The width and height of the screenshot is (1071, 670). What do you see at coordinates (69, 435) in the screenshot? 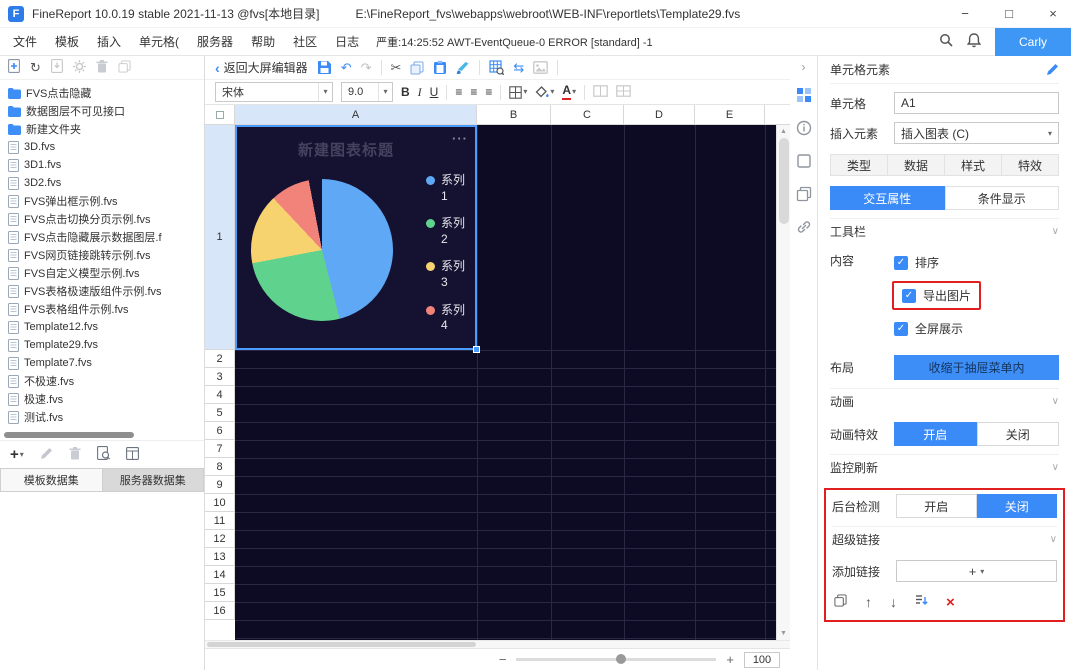
I see `tree-scrollbar` at bounding box center [69, 435].